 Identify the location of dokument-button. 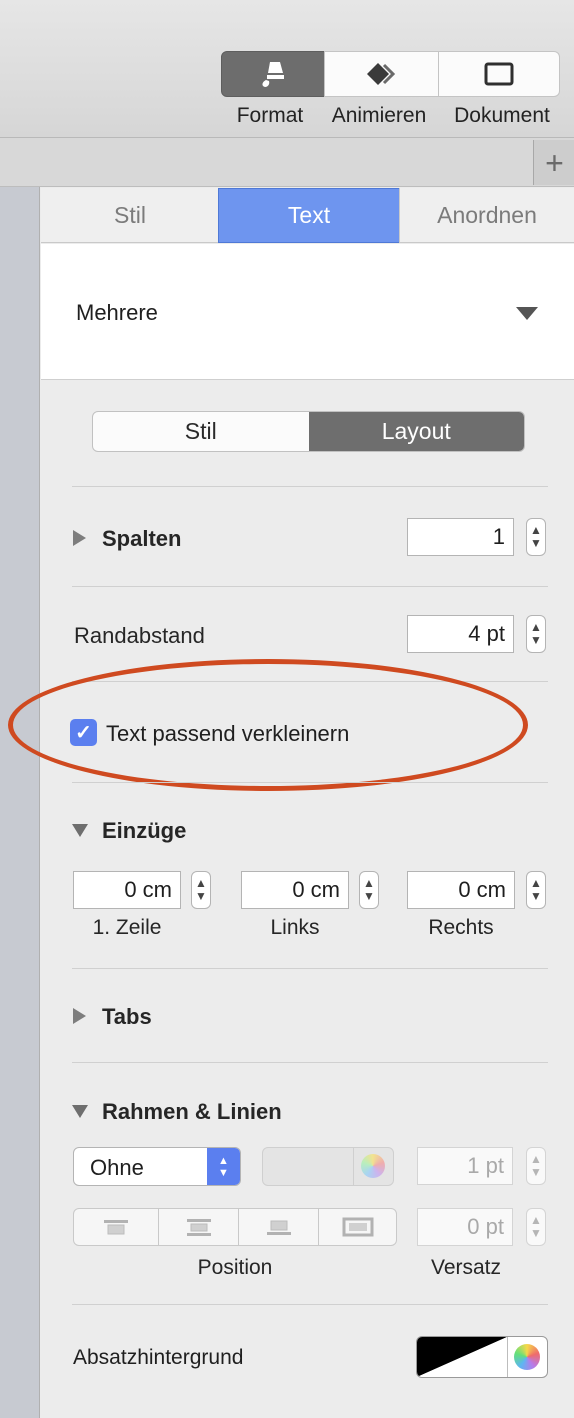
(499, 74).